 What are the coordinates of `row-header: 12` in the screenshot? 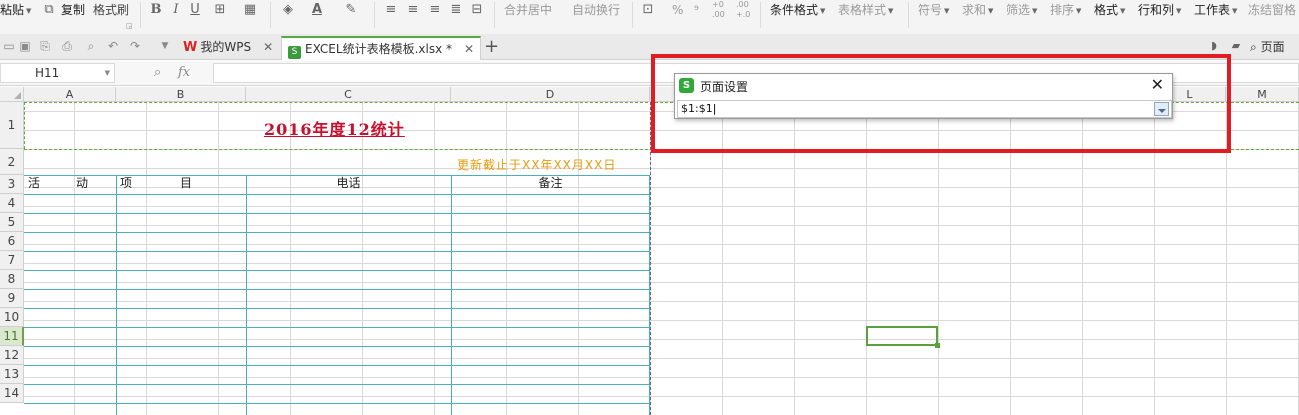 It's located at (12, 355).